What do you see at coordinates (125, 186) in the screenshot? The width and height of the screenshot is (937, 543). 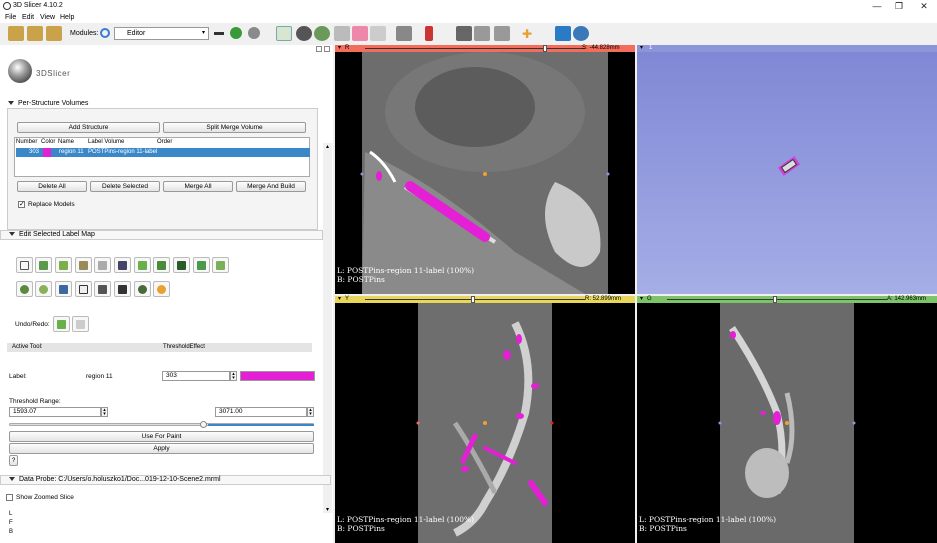 I see `delete-selected-button: Delete Selected` at bounding box center [125, 186].